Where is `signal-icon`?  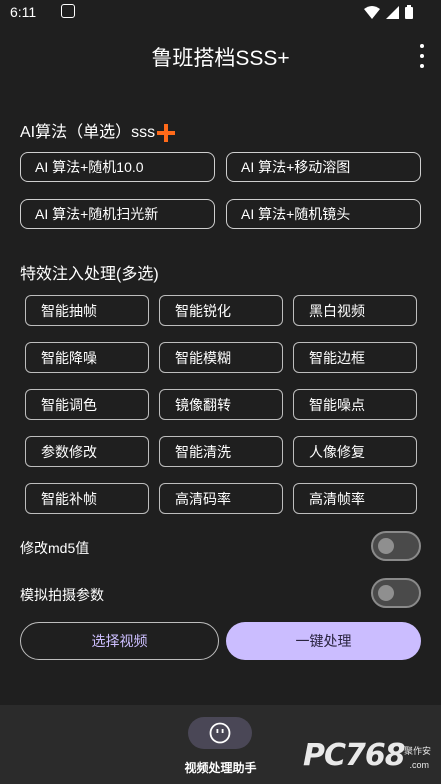
signal-icon is located at coordinates (392, 12).